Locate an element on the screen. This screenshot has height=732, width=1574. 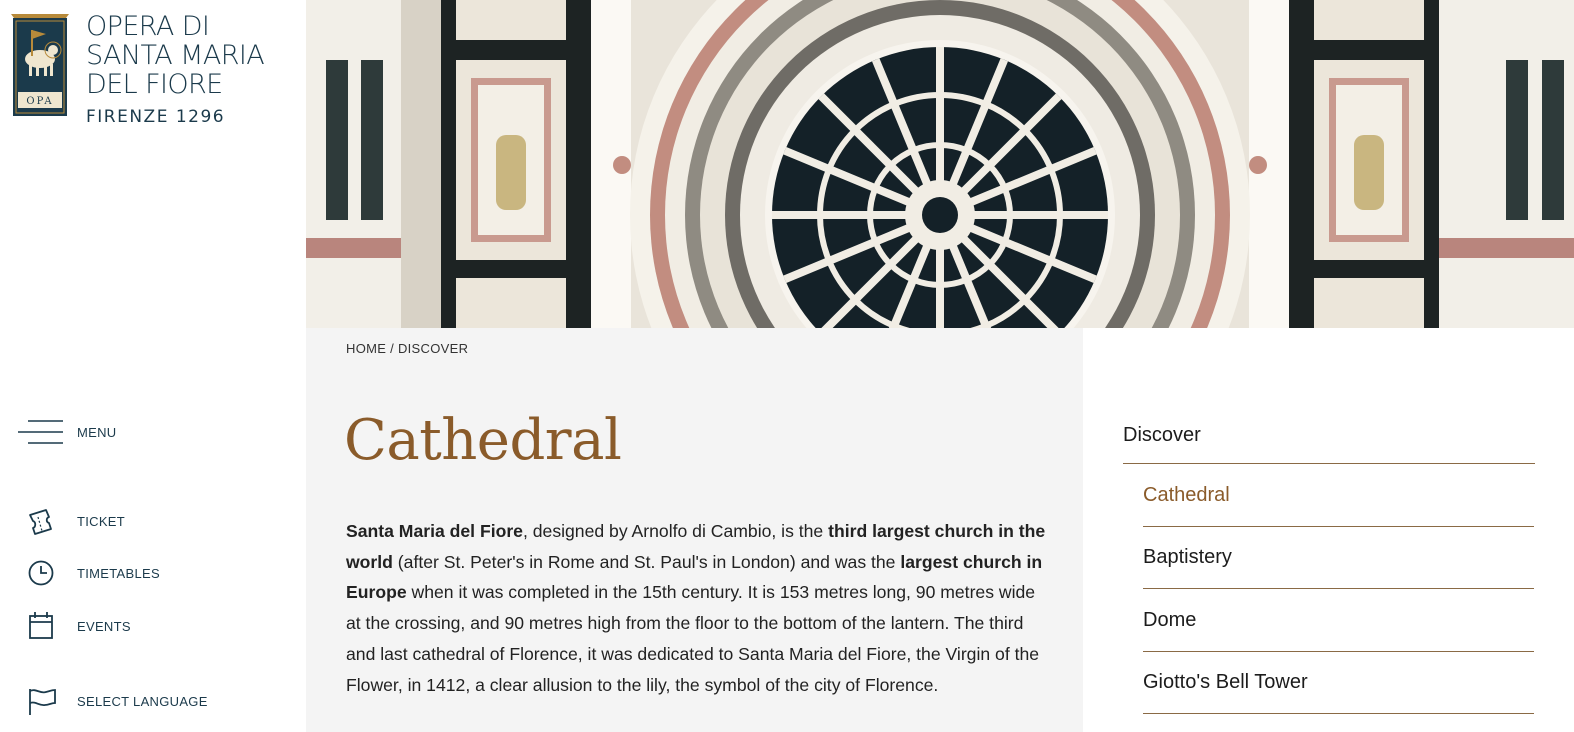
clock-icon is located at coordinates (41, 573).